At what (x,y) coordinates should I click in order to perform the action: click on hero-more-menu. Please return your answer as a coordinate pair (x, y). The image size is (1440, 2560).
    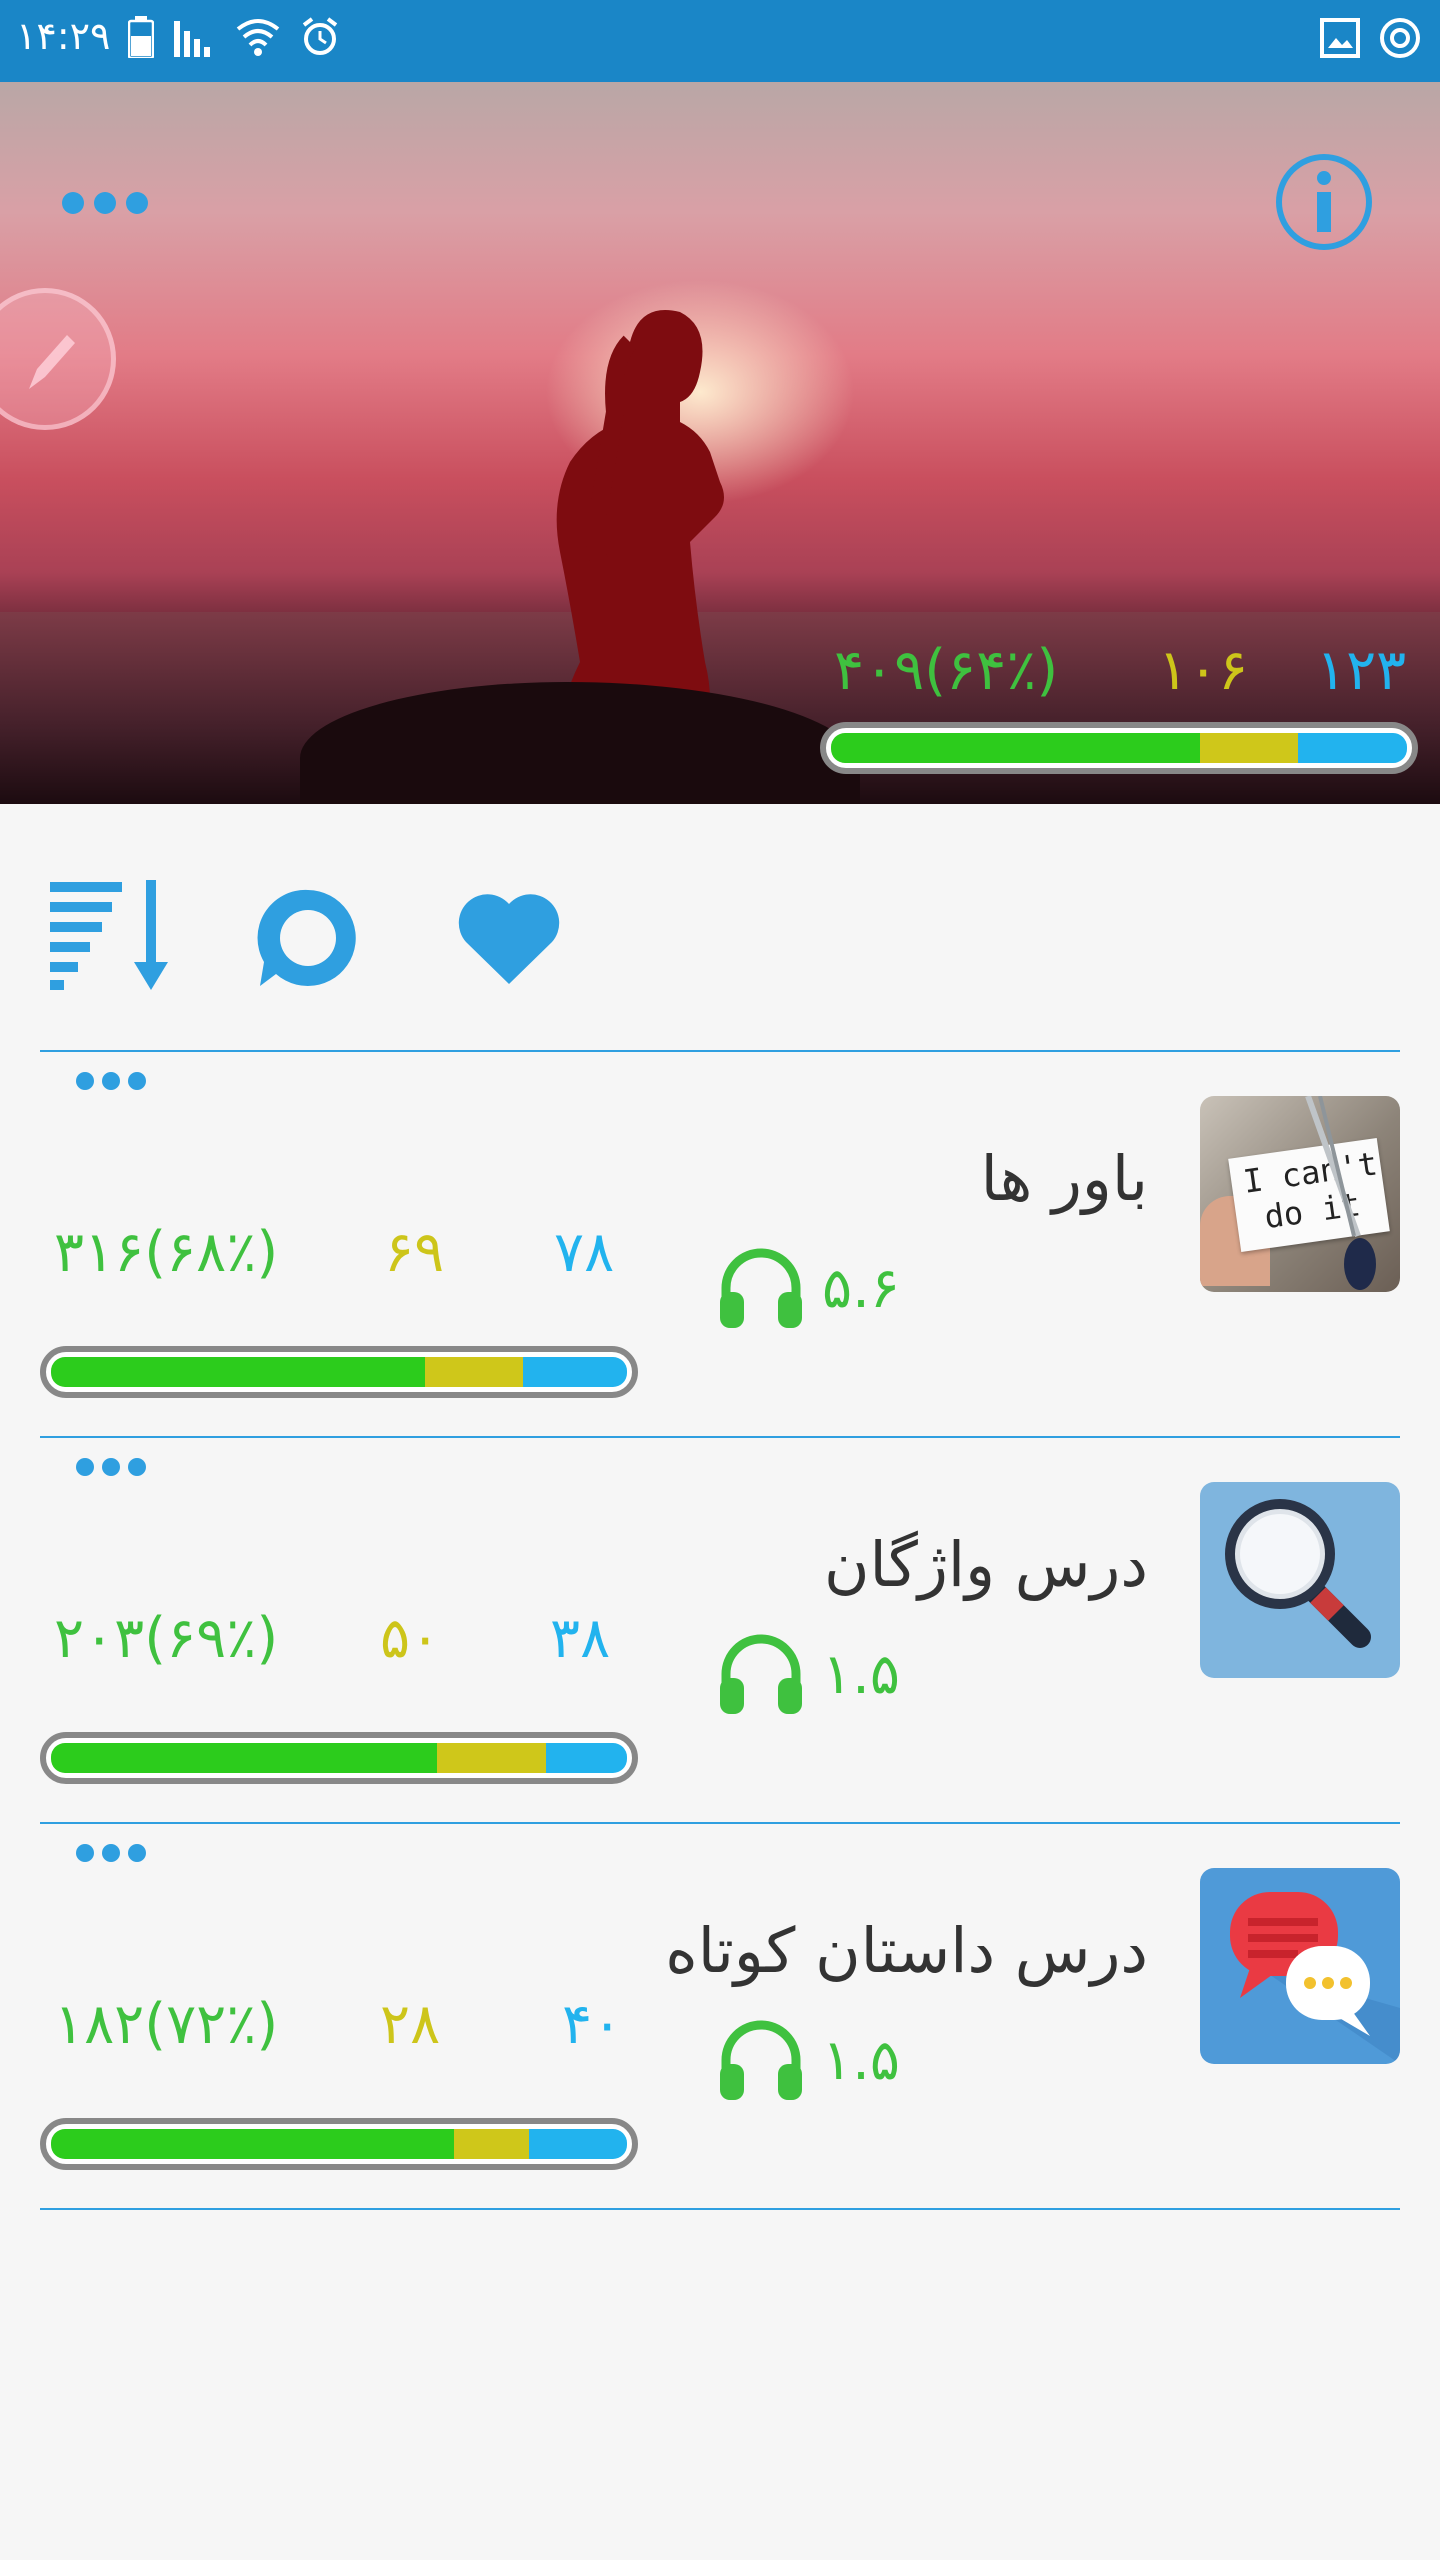
    Looking at the image, I should click on (105, 203).